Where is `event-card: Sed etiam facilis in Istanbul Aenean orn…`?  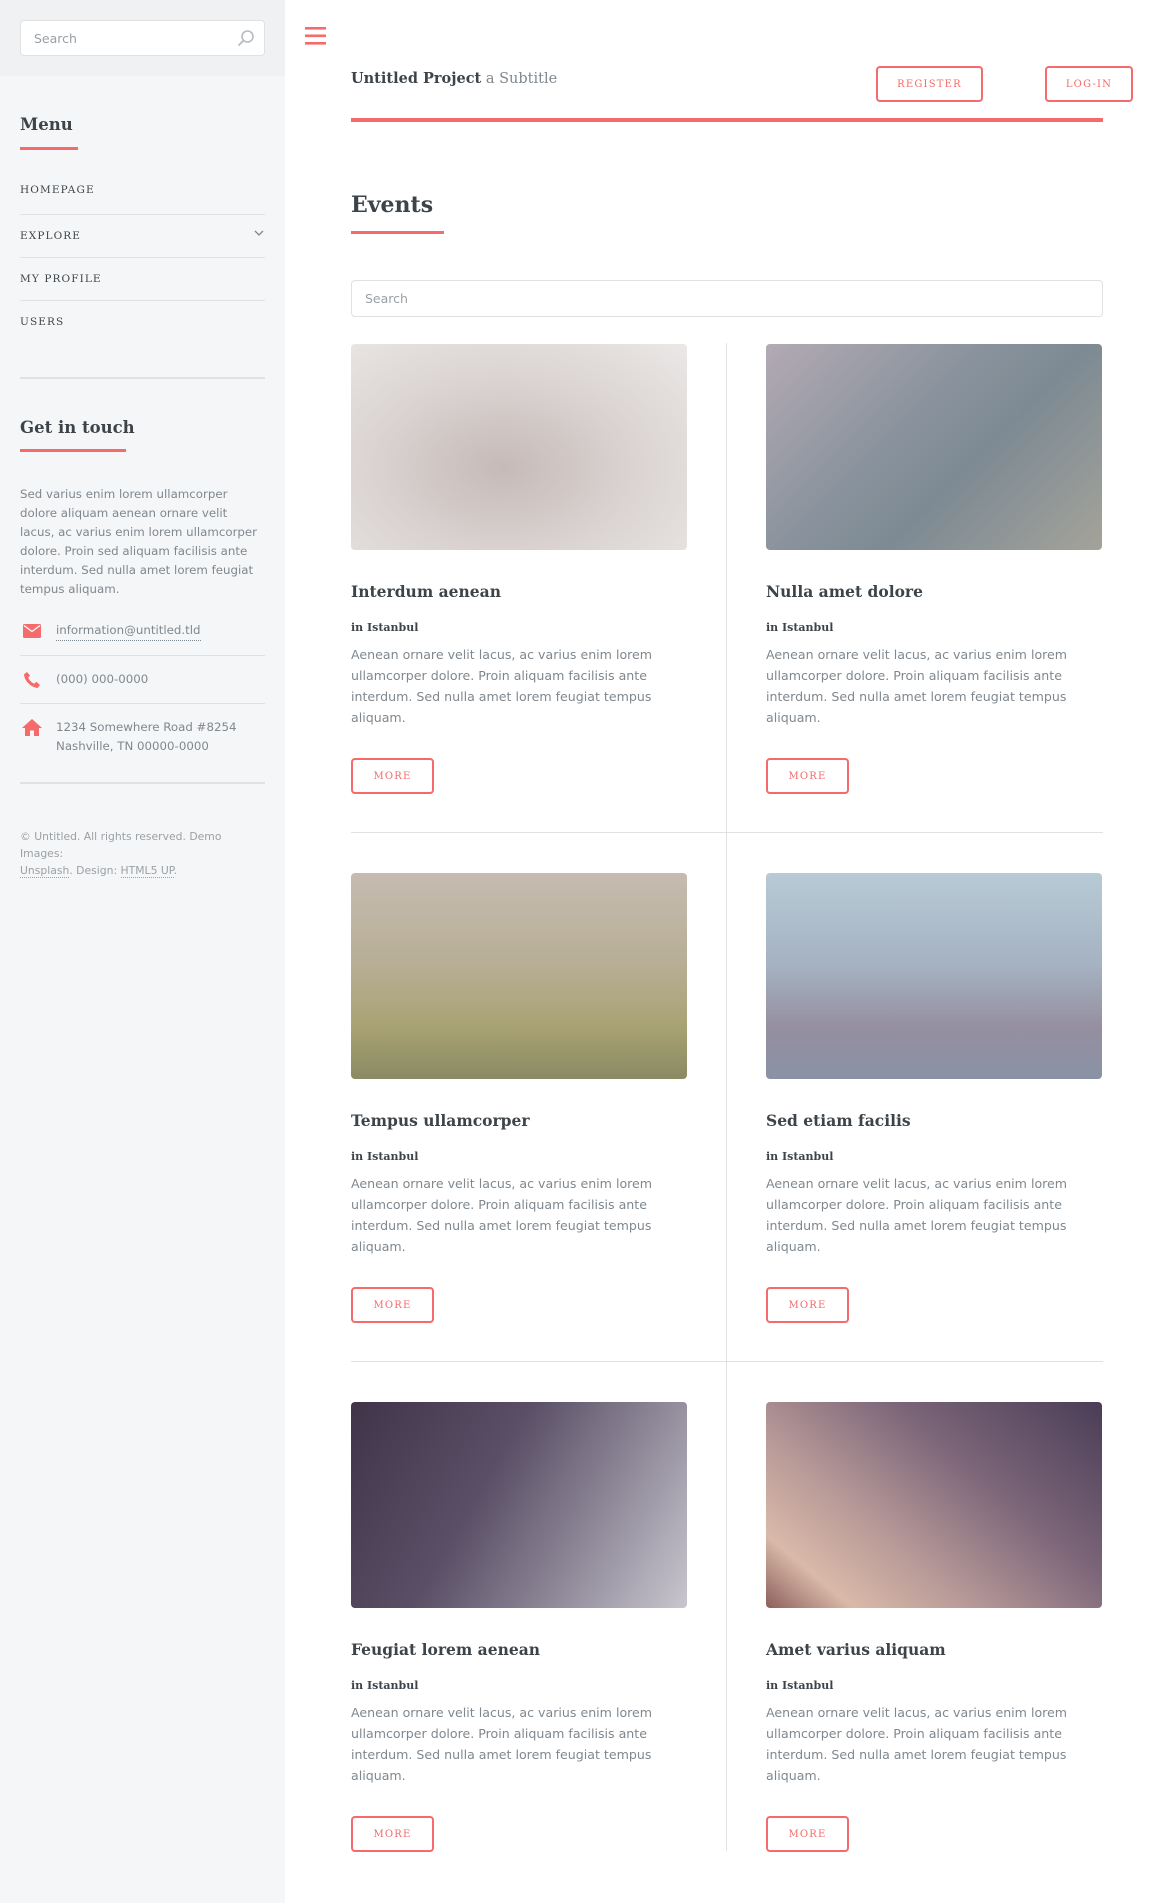 event-card: Sed etiam facilis in Istanbul Aenean orn… is located at coordinates (934, 1098).